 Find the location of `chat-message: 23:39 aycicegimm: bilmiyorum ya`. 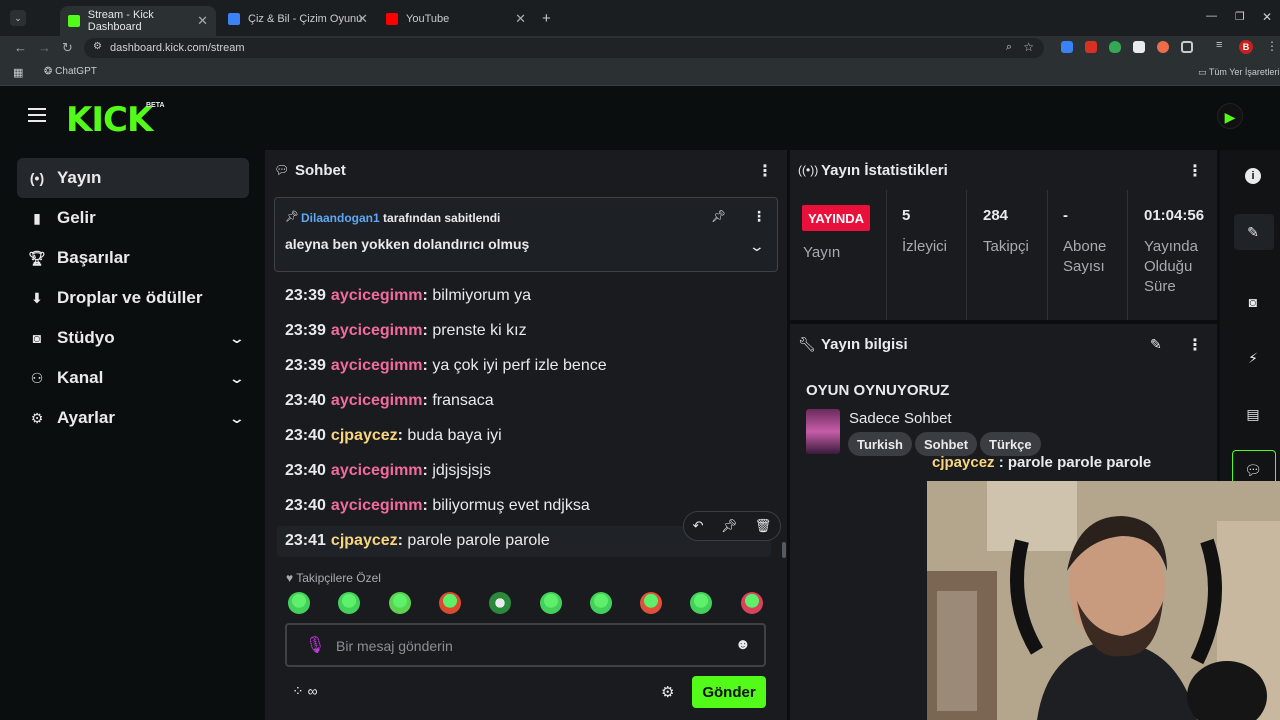

chat-message: 23:39 aycicegimm: bilmiyorum ya is located at coordinates (408, 296).